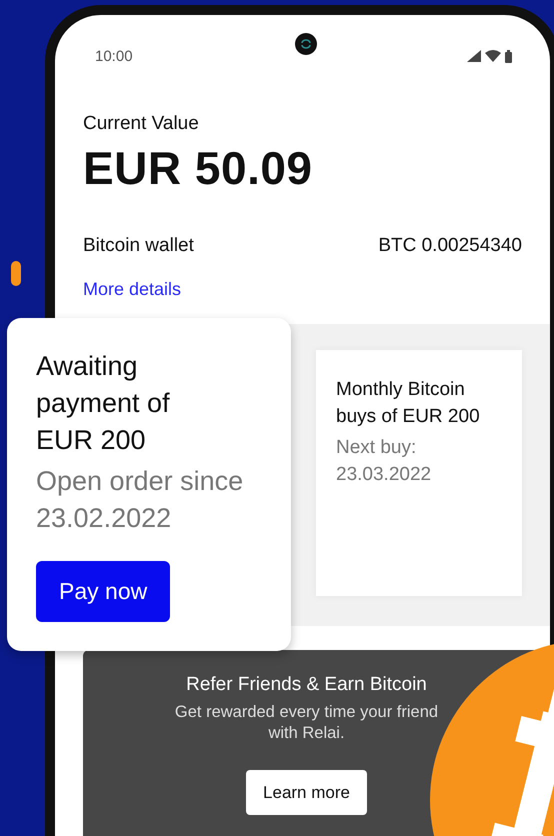 The width and height of the screenshot is (554, 836). I want to click on wallet-amount: BTC 0.00254340, so click(450, 246).